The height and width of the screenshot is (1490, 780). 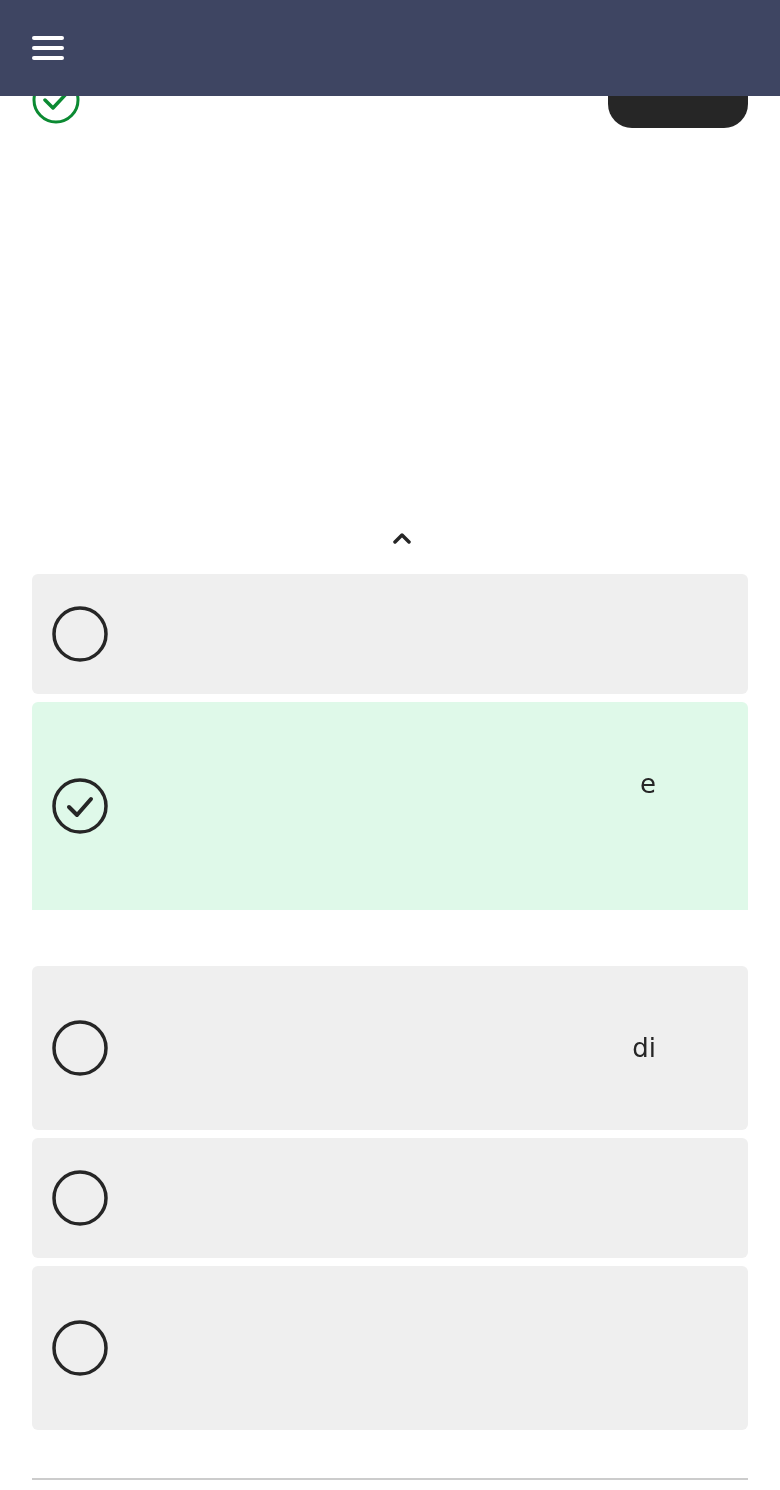 I want to click on option-text: di, so click(x=644, y=1048).